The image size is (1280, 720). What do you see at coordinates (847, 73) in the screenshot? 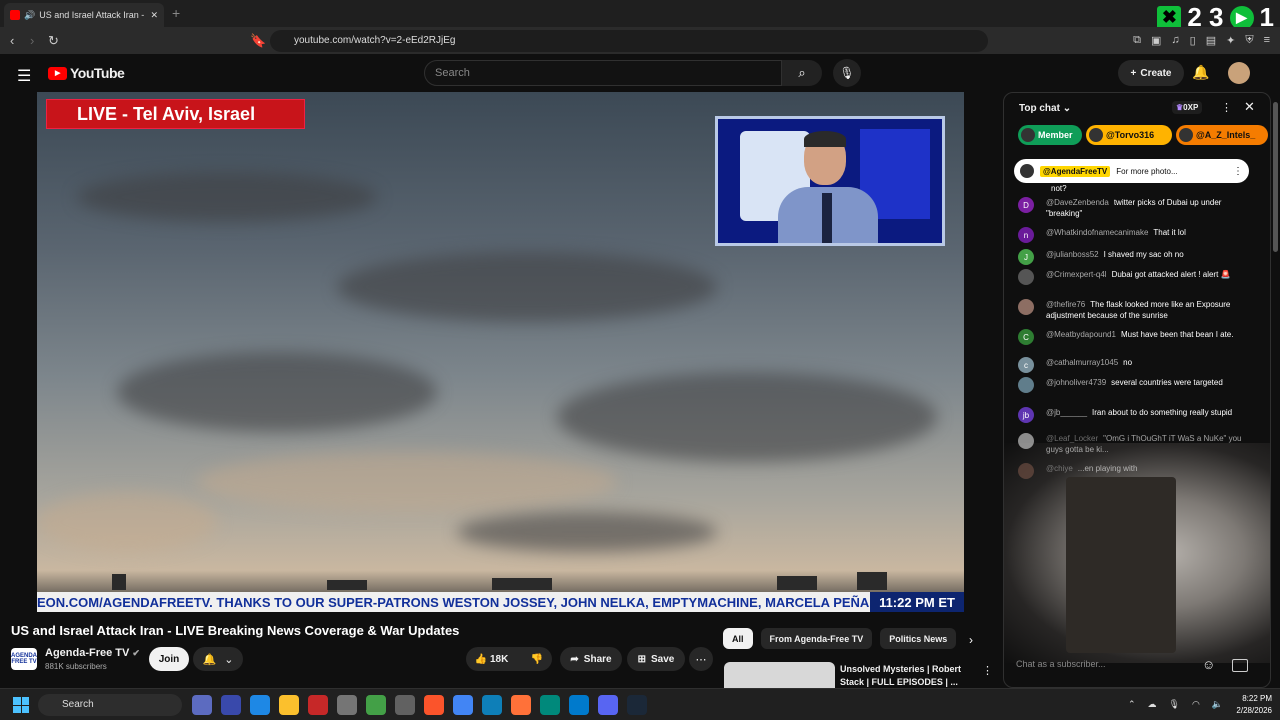
I see `voice-search-button: 🎙` at bounding box center [847, 73].